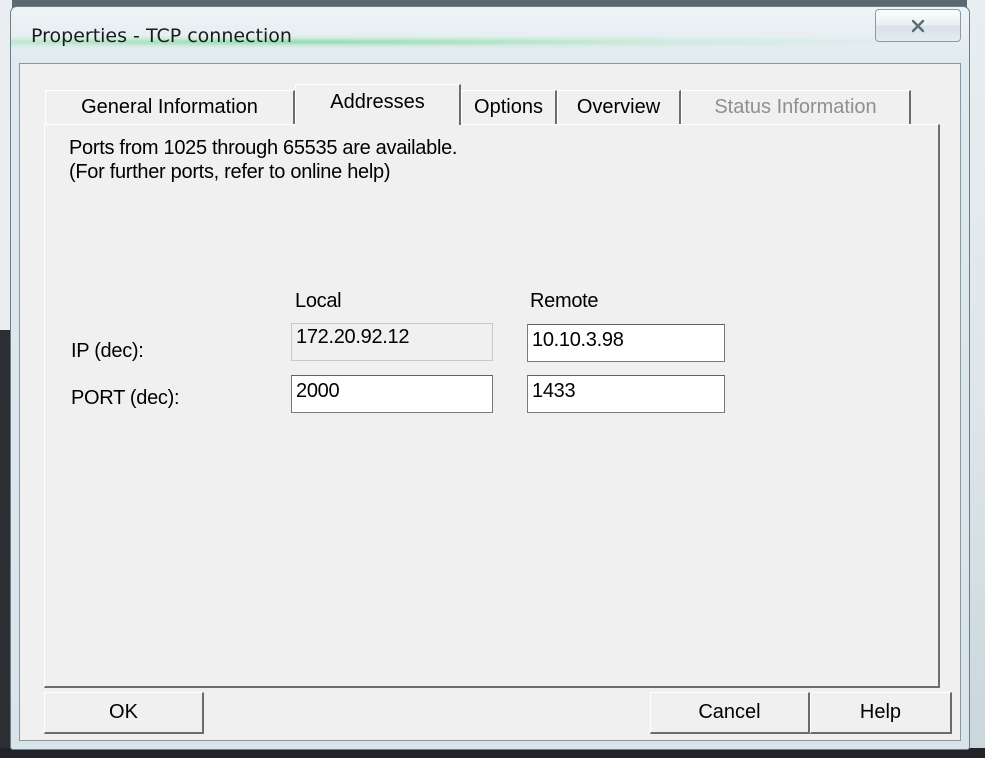  Describe the element at coordinates (881, 713) in the screenshot. I see `help-button: Help` at that location.